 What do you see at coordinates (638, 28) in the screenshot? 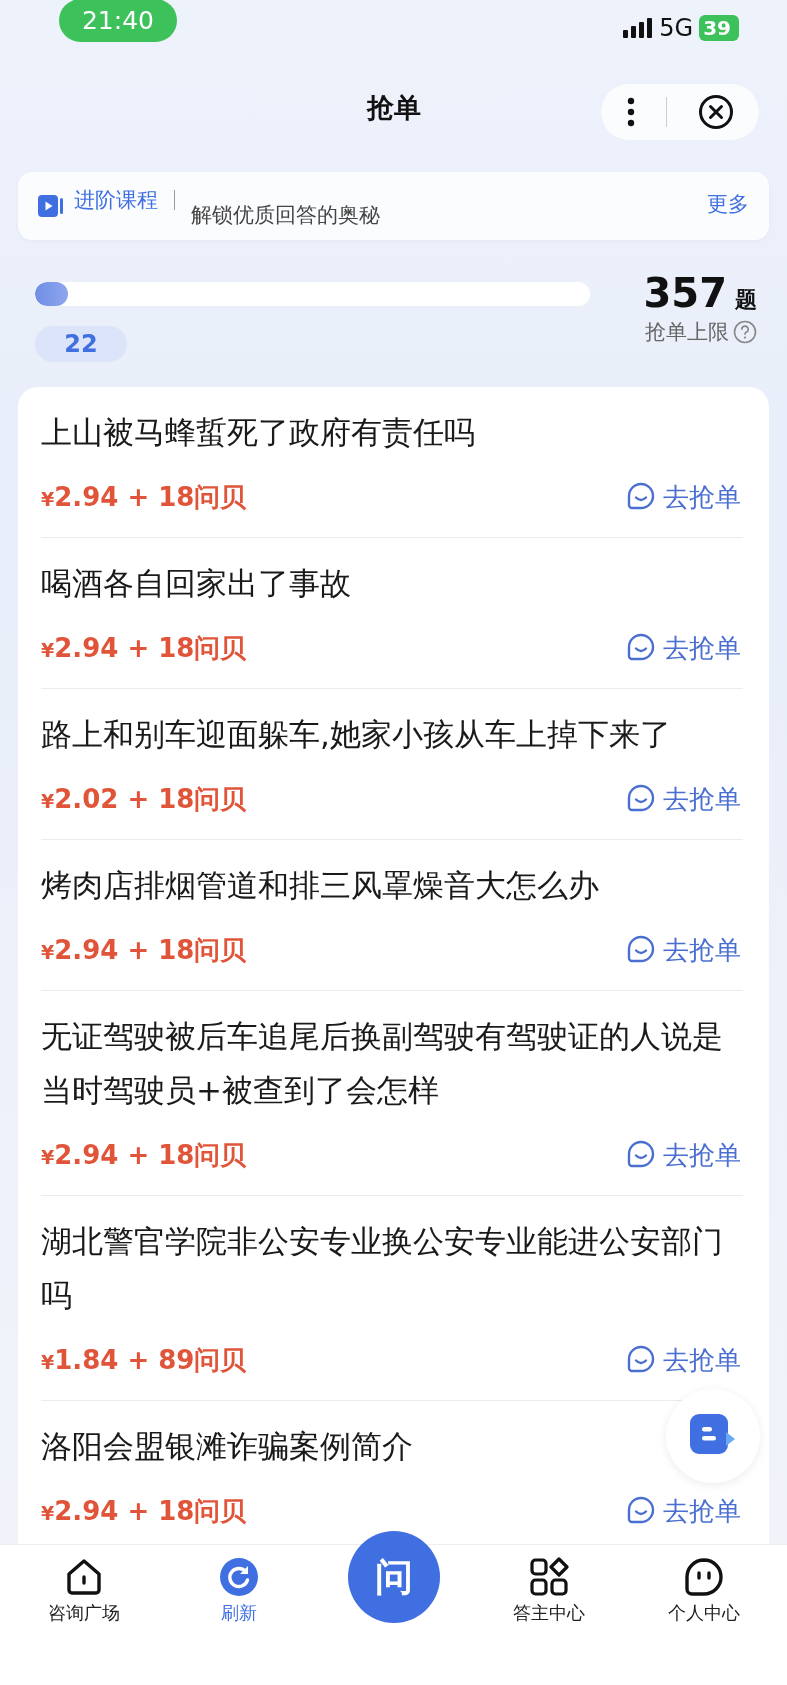
I see `signal-icon` at bounding box center [638, 28].